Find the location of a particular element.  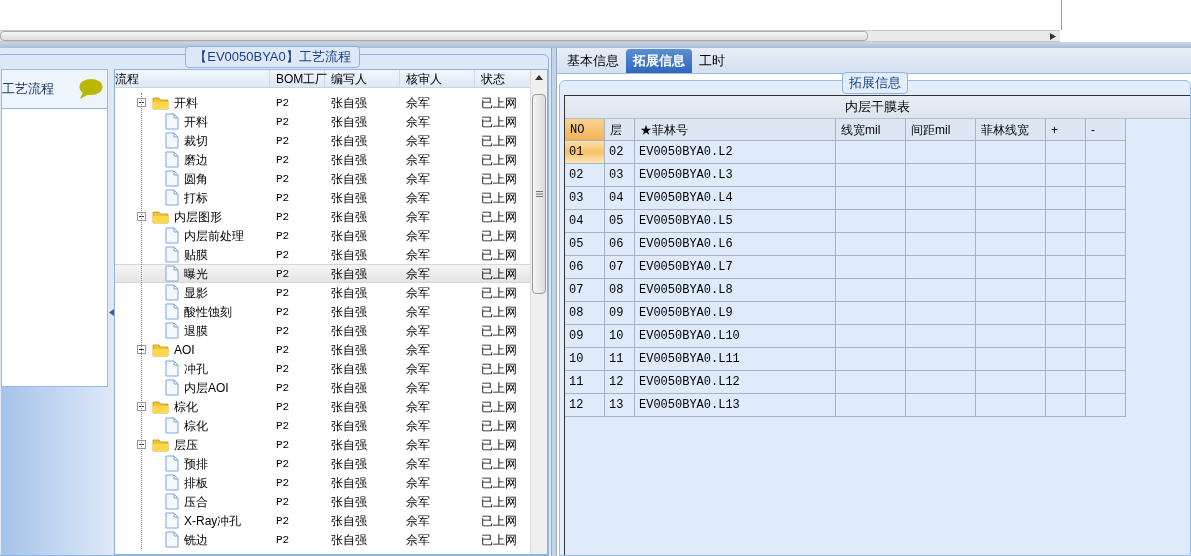

tree-row: 排板 P2 张自强 佘军 已上网 is located at coordinates (322, 482).